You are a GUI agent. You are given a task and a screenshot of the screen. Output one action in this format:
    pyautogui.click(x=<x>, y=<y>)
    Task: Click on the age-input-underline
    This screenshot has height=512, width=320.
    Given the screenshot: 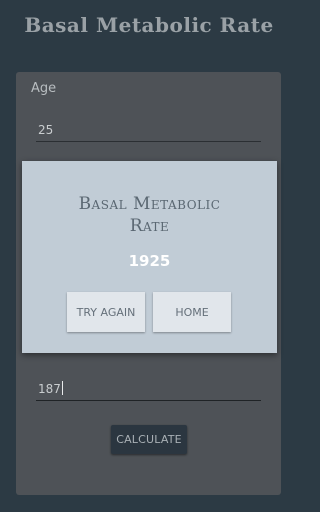 What is the action you would take?
    pyautogui.click(x=148, y=141)
    